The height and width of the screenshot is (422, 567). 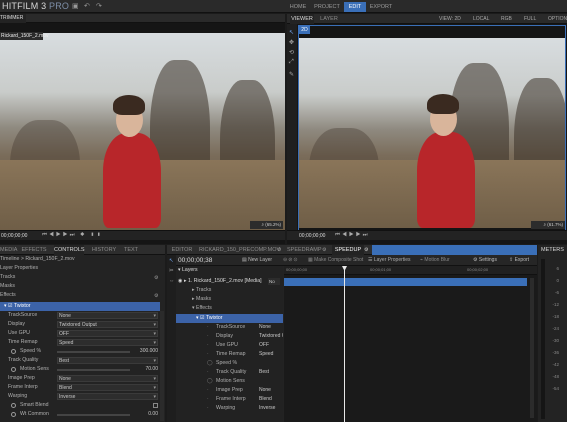 I want to click on tab-effects: EFFECTS, so click(x=34, y=250).